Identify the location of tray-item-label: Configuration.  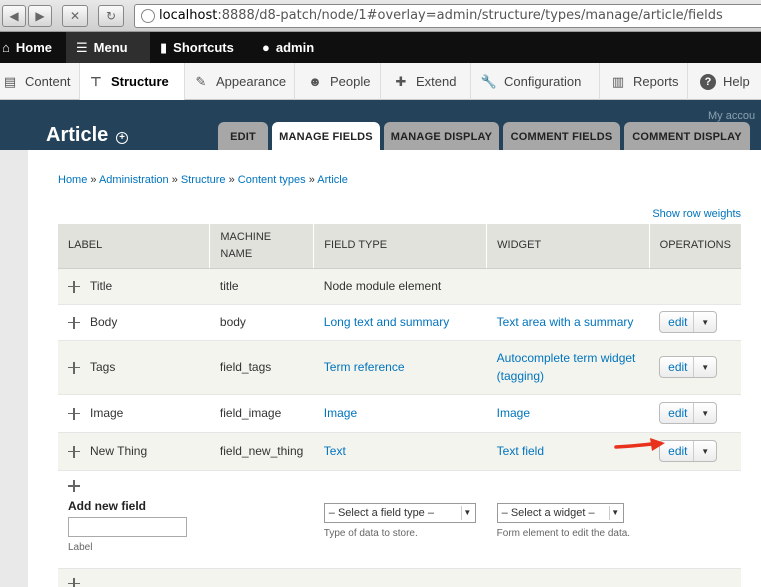
(543, 81).